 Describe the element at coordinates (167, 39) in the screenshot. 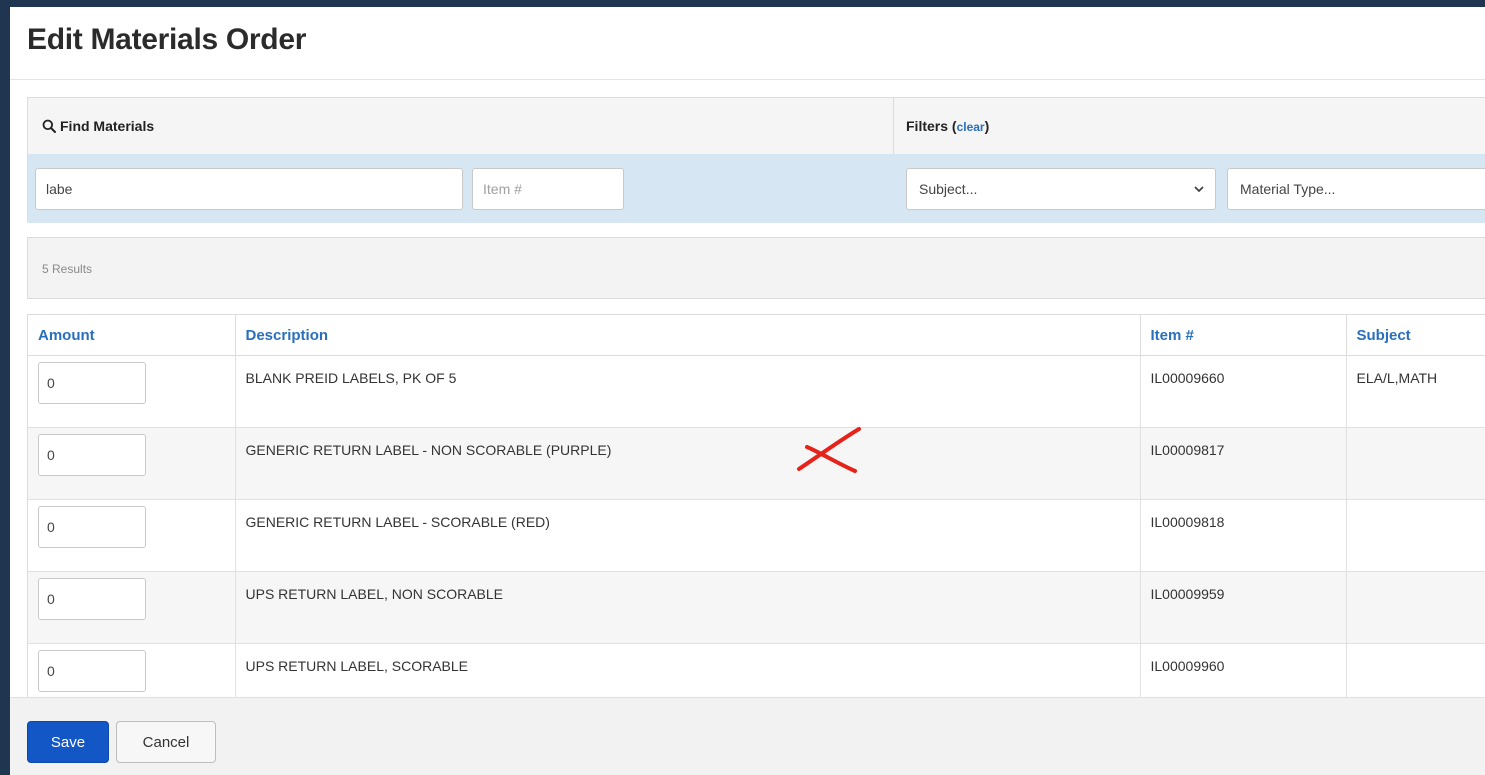

I see `page-title: Edit Materials Order` at that location.